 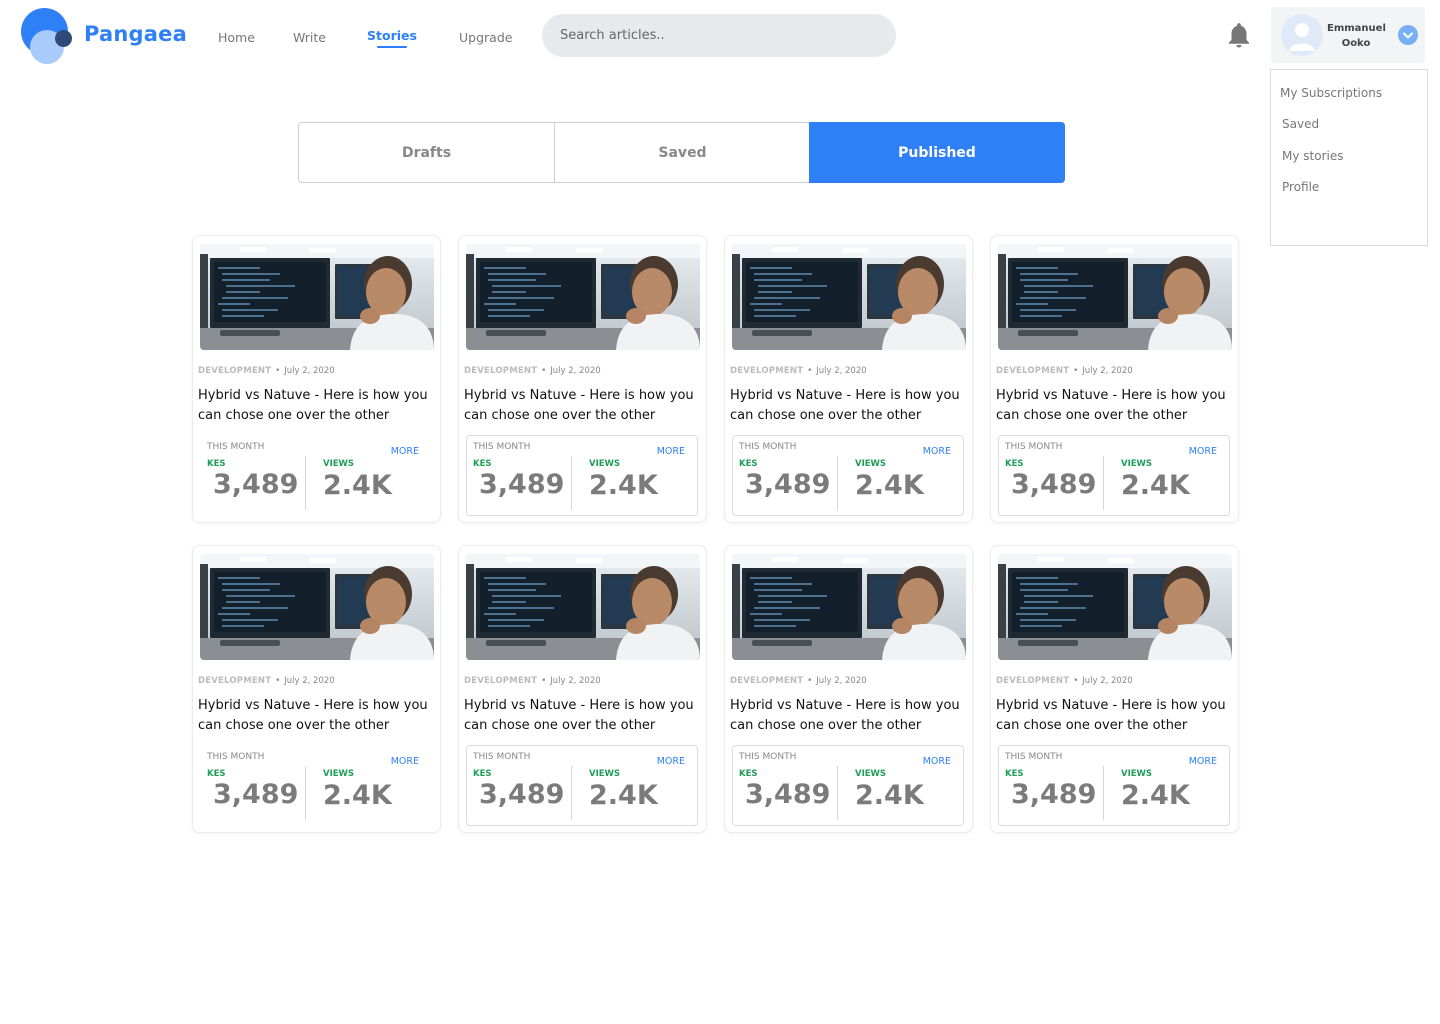 What do you see at coordinates (1239, 35) in the screenshot?
I see `bell-icon` at bounding box center [1239, 35].